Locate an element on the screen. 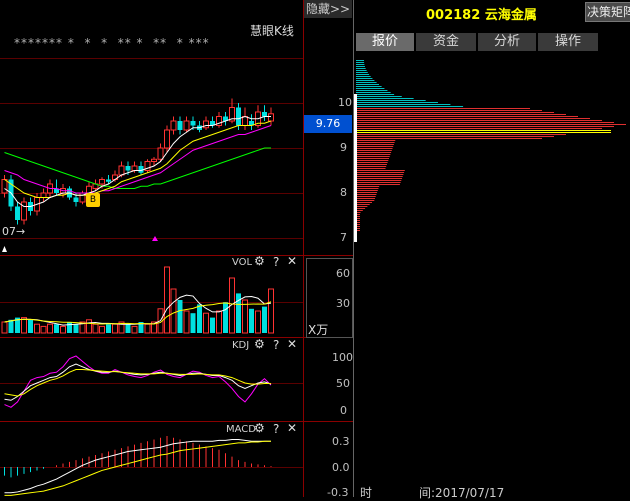 The image size is (630, 501). vol-unit: X万 is located at coordinates (318, 330).